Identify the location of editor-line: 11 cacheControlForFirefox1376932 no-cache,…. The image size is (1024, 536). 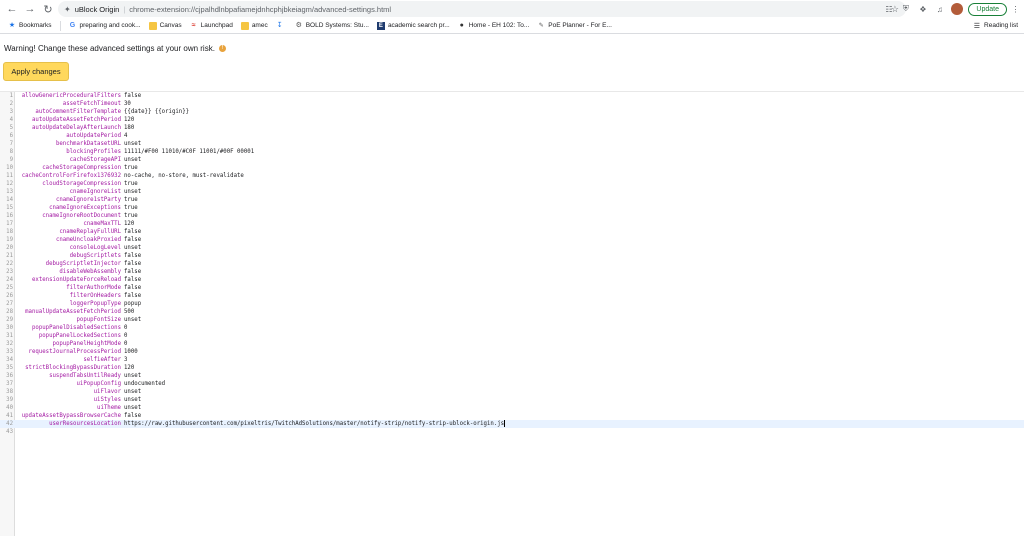
(512, 176).